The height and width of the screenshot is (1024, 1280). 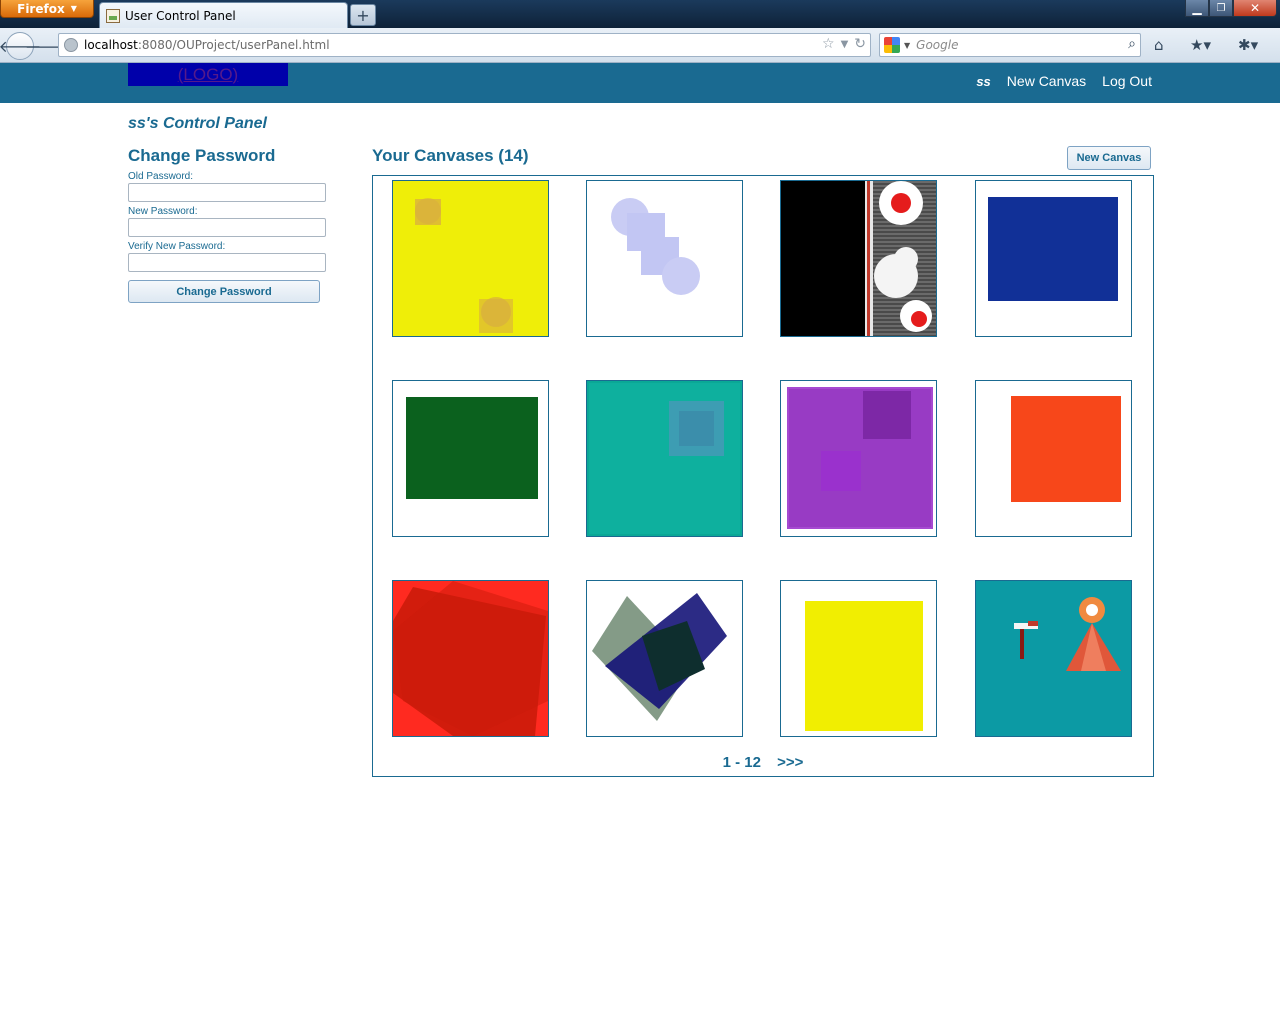 I want to click on site-logo: (LOGO), so click(x=208, y=74).